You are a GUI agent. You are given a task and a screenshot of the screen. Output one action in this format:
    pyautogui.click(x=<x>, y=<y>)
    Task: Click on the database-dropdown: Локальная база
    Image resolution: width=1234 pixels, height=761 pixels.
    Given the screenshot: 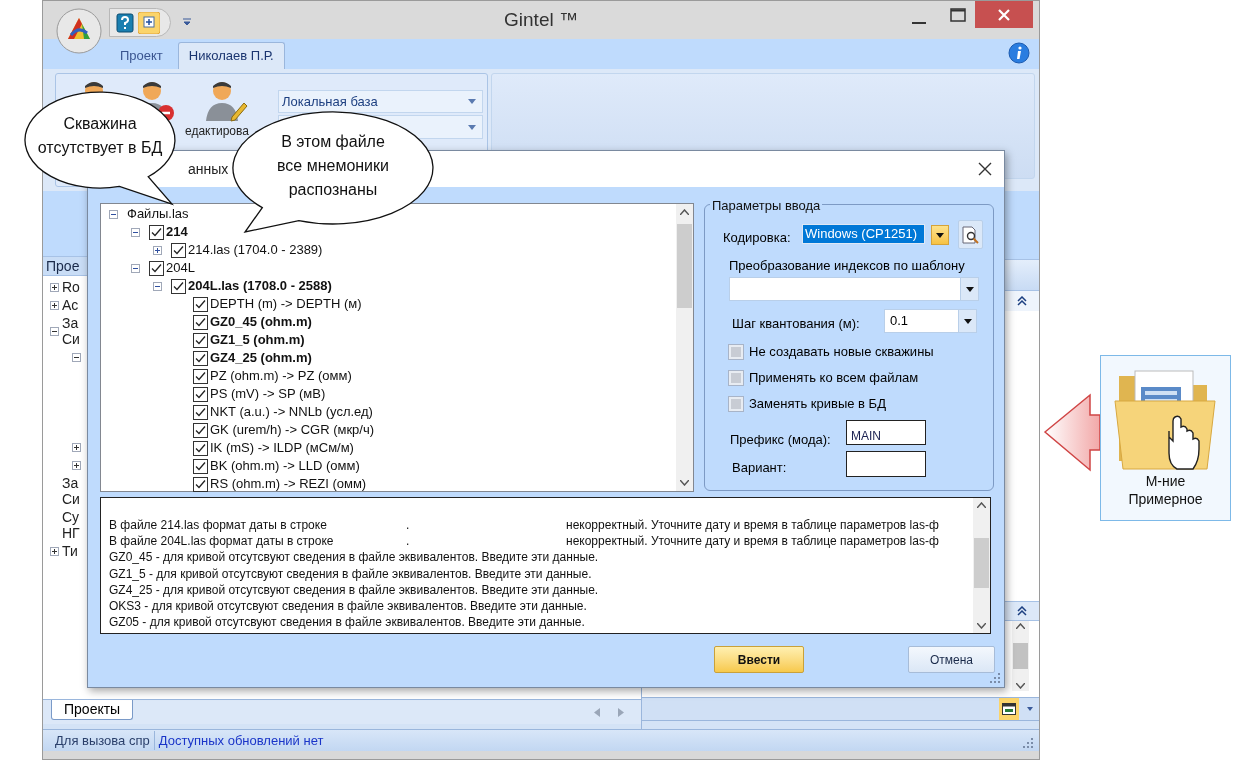 What is the action you would take?
    pyautogui.click(x=380, y=101)
    